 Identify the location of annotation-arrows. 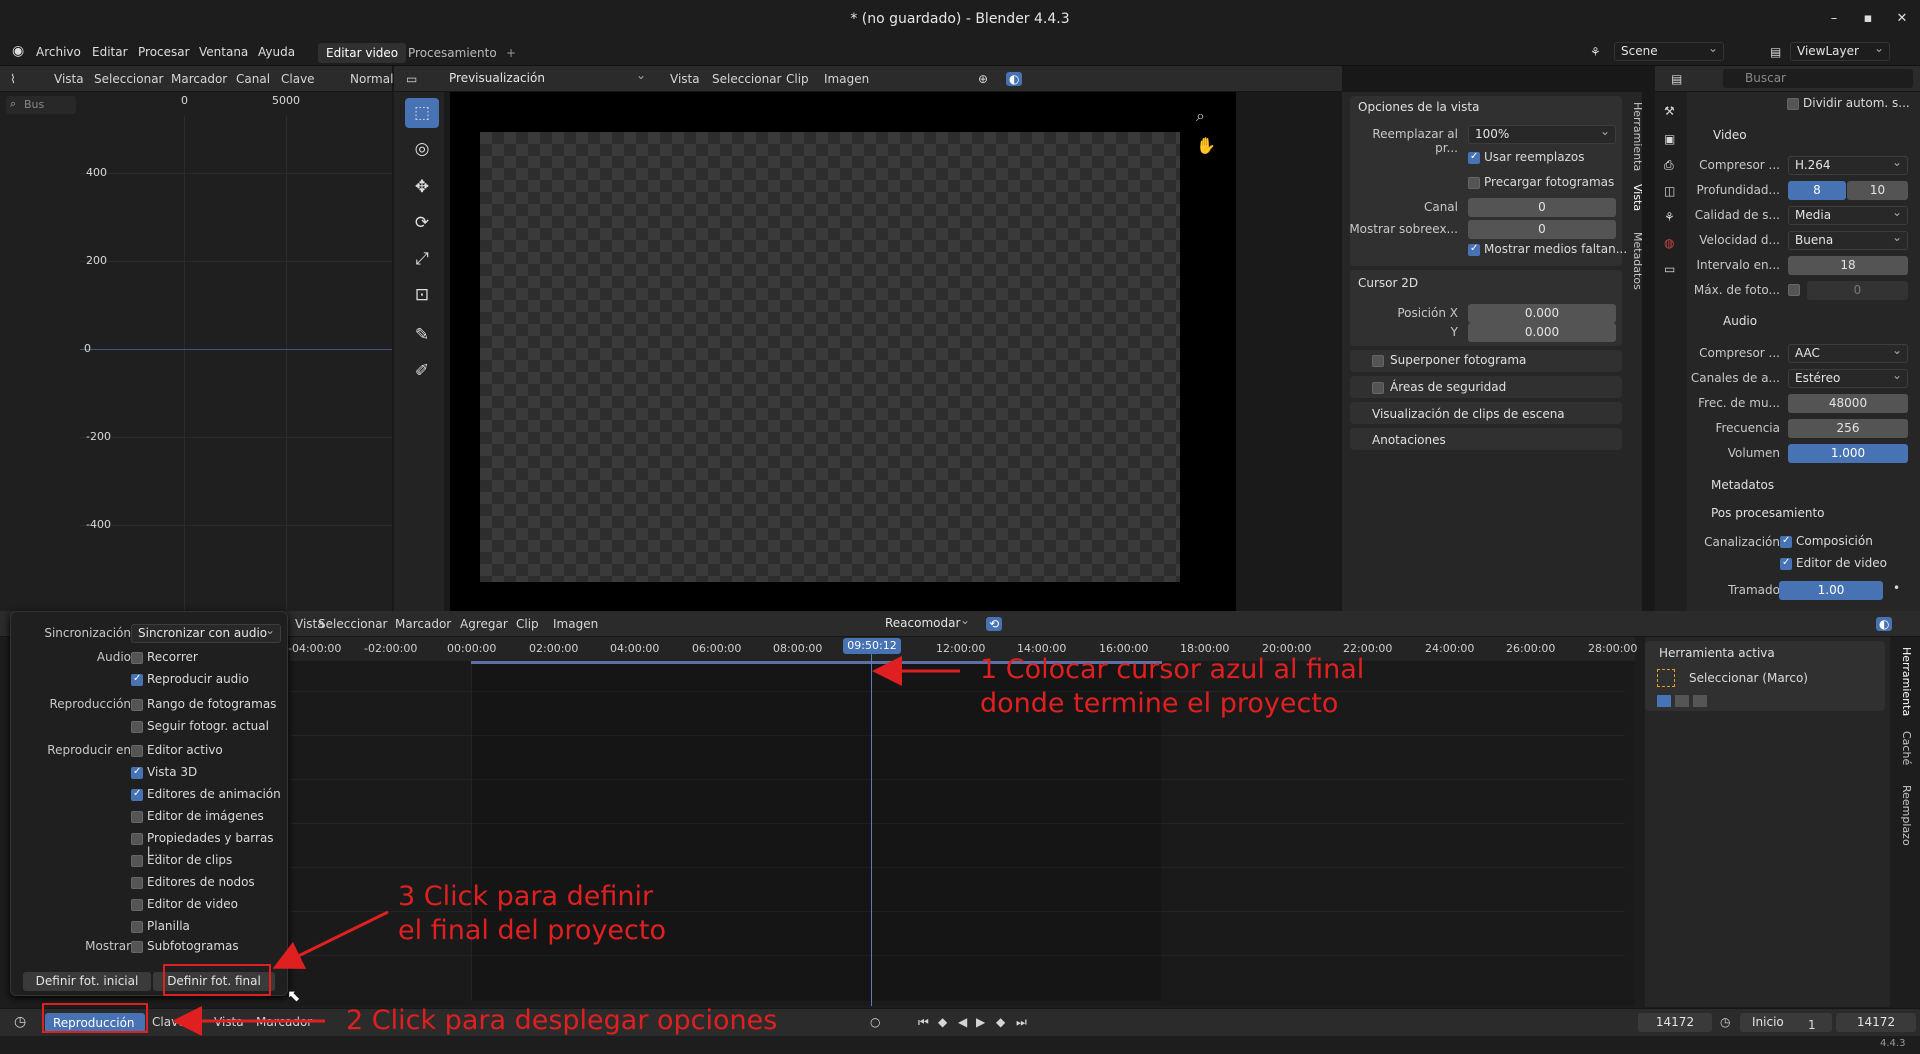
(566, 846).